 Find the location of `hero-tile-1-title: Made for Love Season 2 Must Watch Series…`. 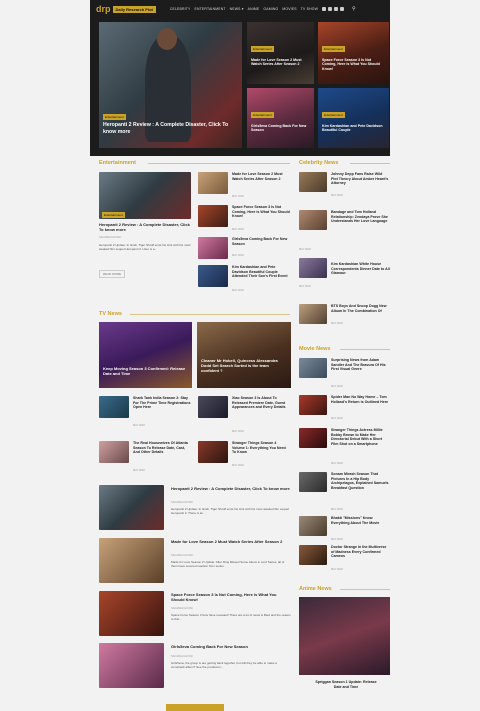

hero-tile-1-title: Made for Love Season 2 Must Watch Series… is located at coordinates (280, 62).